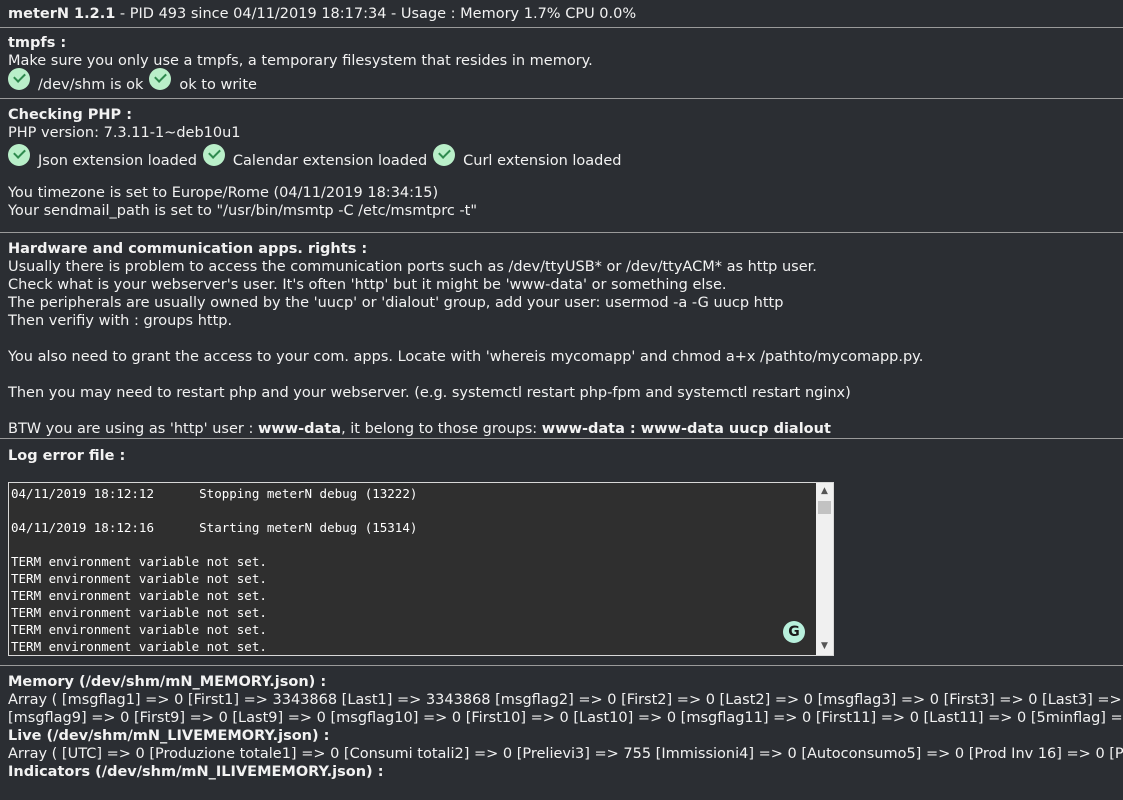 The height and width of the screenshot is (800, 1123). What do you see at coordinates (824, 569) in the screenshot?
I see `log-scrollbar: ▲ ▼` at bounding box center [824, 569].